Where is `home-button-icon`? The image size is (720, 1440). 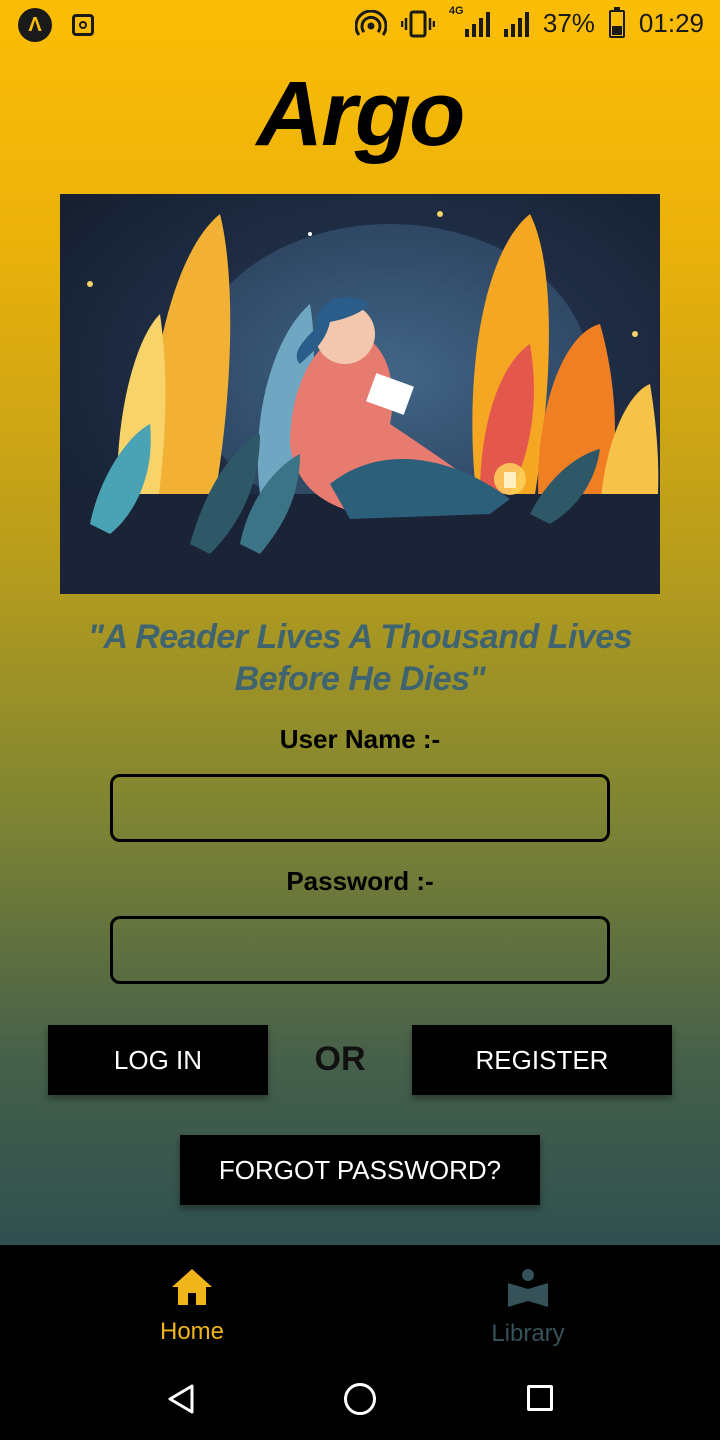
home-button-icon is located at coordinates (360, 1399).